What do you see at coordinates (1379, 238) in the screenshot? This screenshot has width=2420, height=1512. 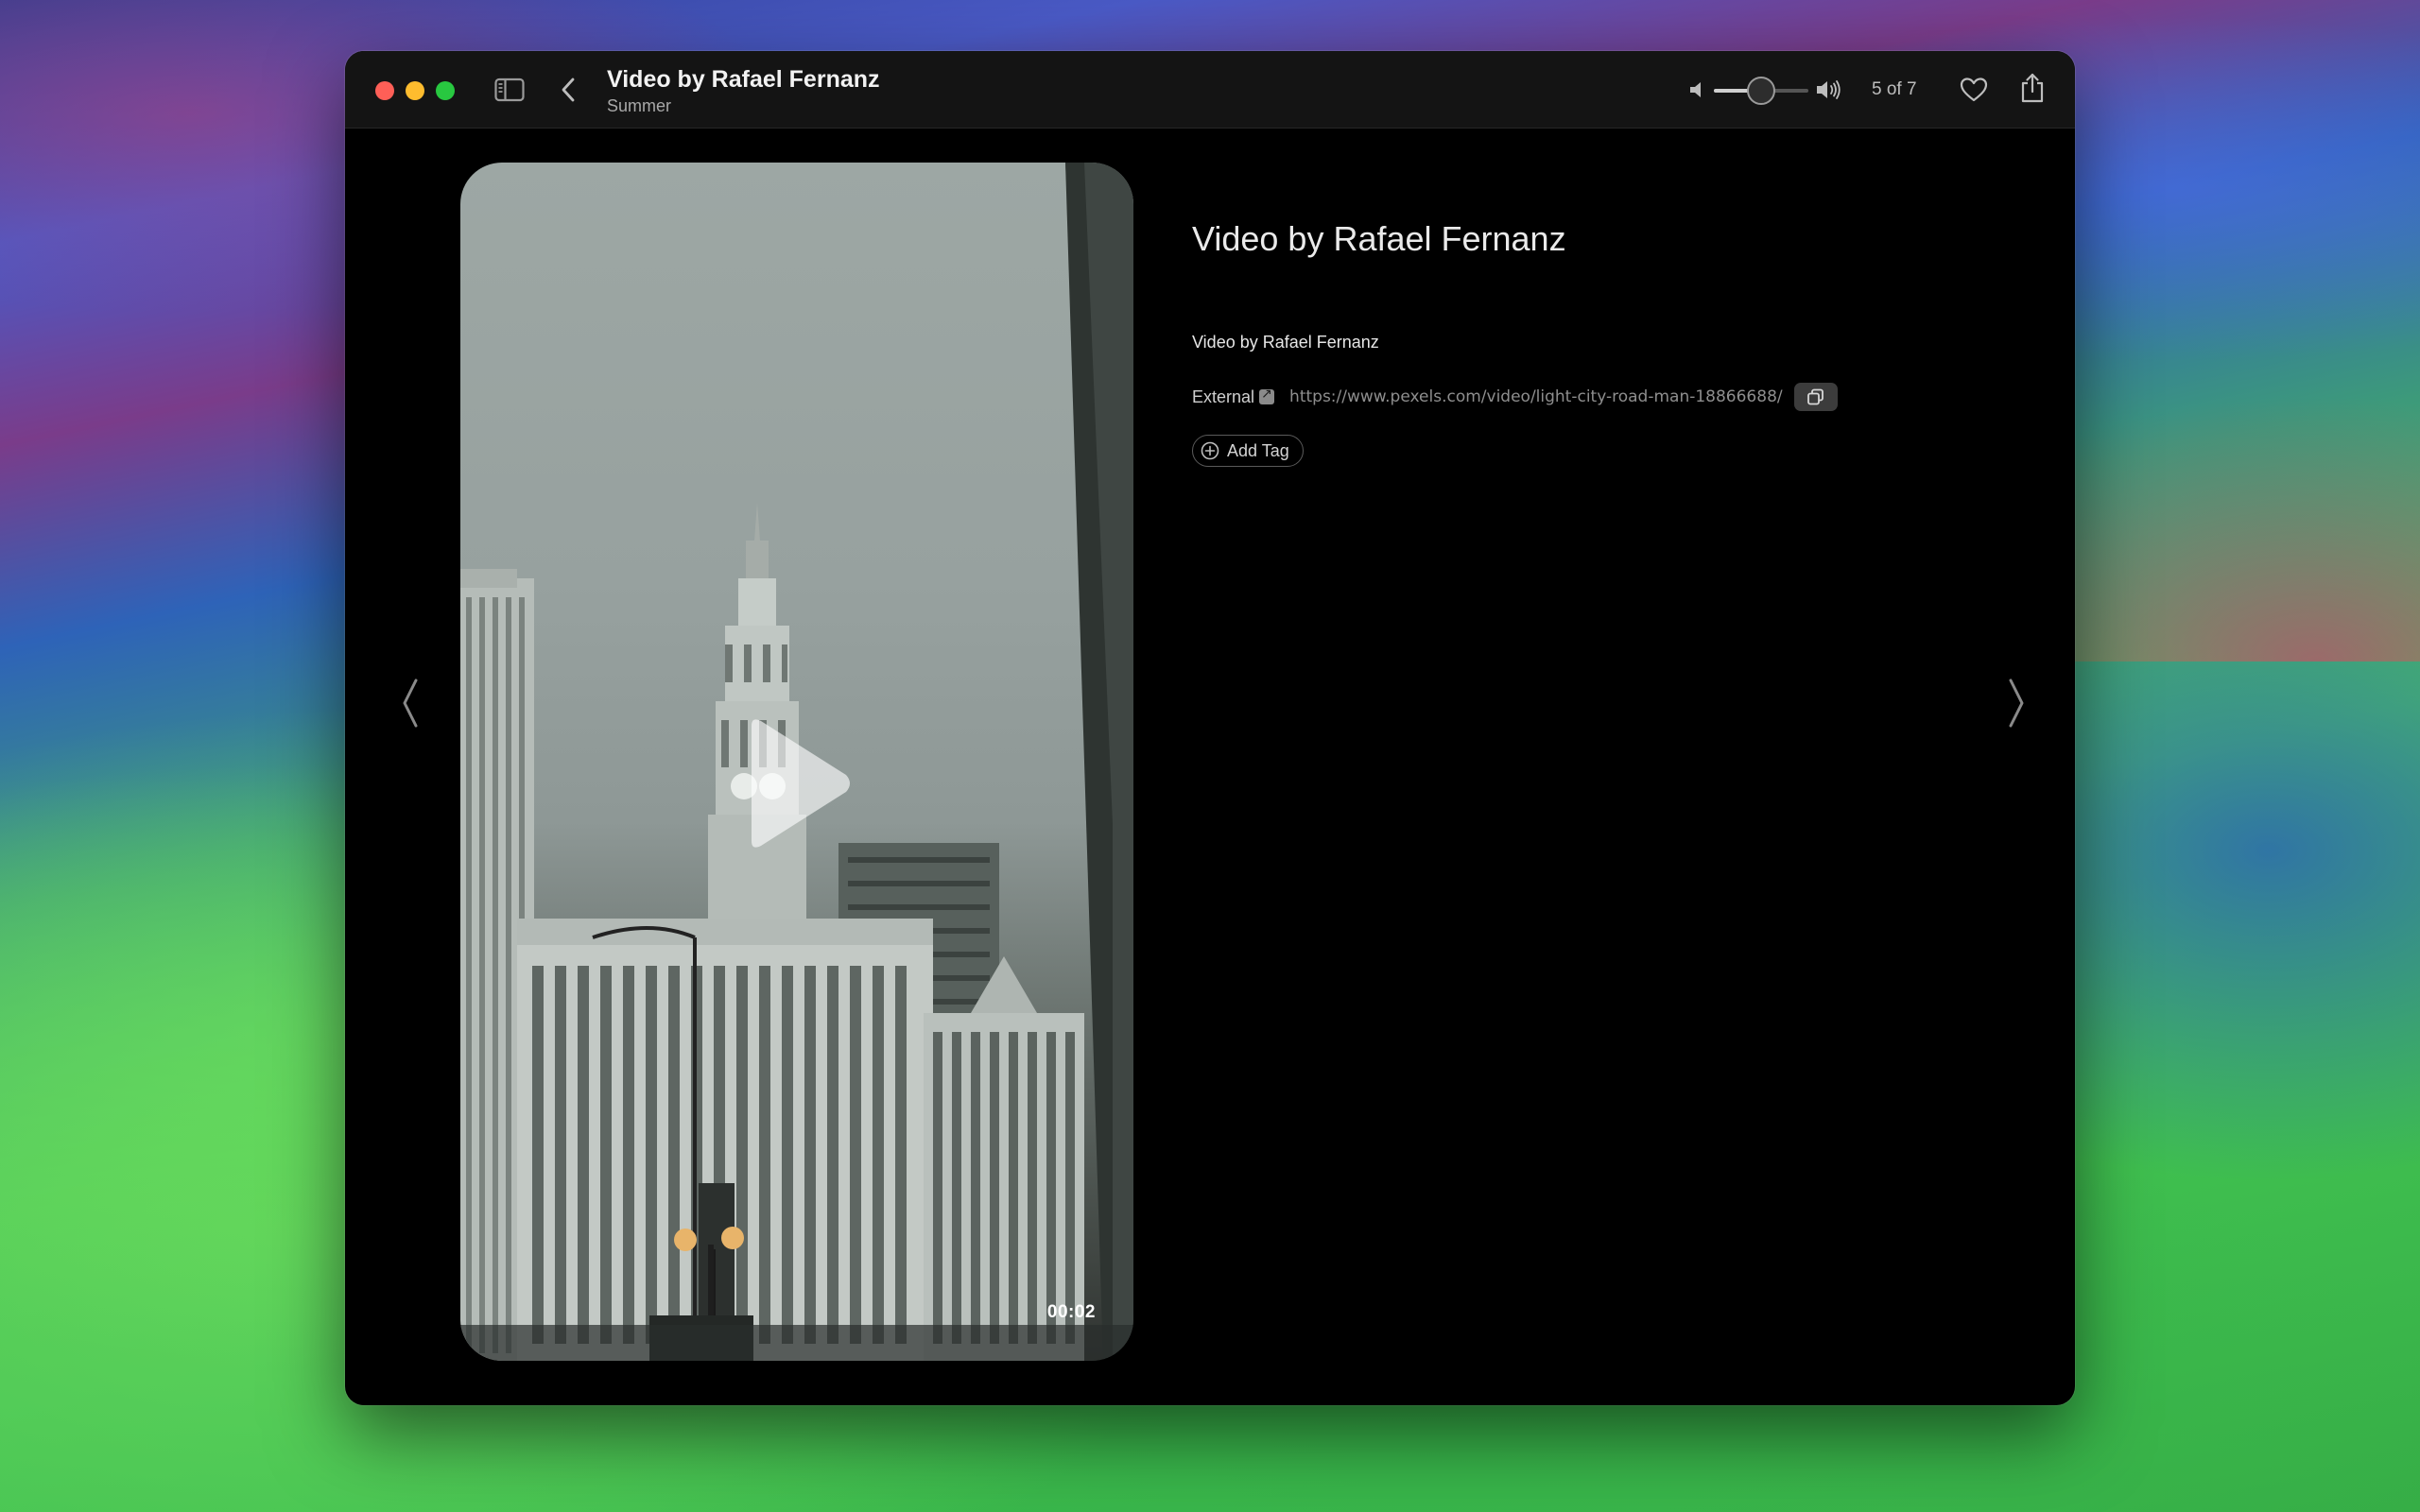 I see `detail-title: Video by Rafael Fernanz` at bounding box center [1379, 238].